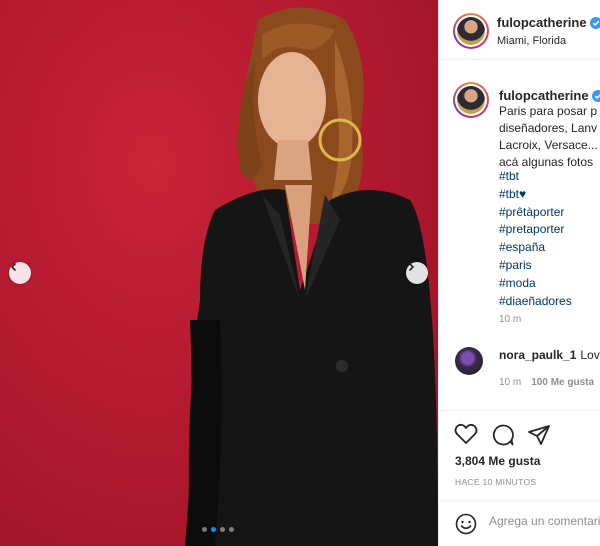  Describe the element at coordinates (535, 230) in the screenshot. I see `hashtag-link: #pretaporter` at that location.